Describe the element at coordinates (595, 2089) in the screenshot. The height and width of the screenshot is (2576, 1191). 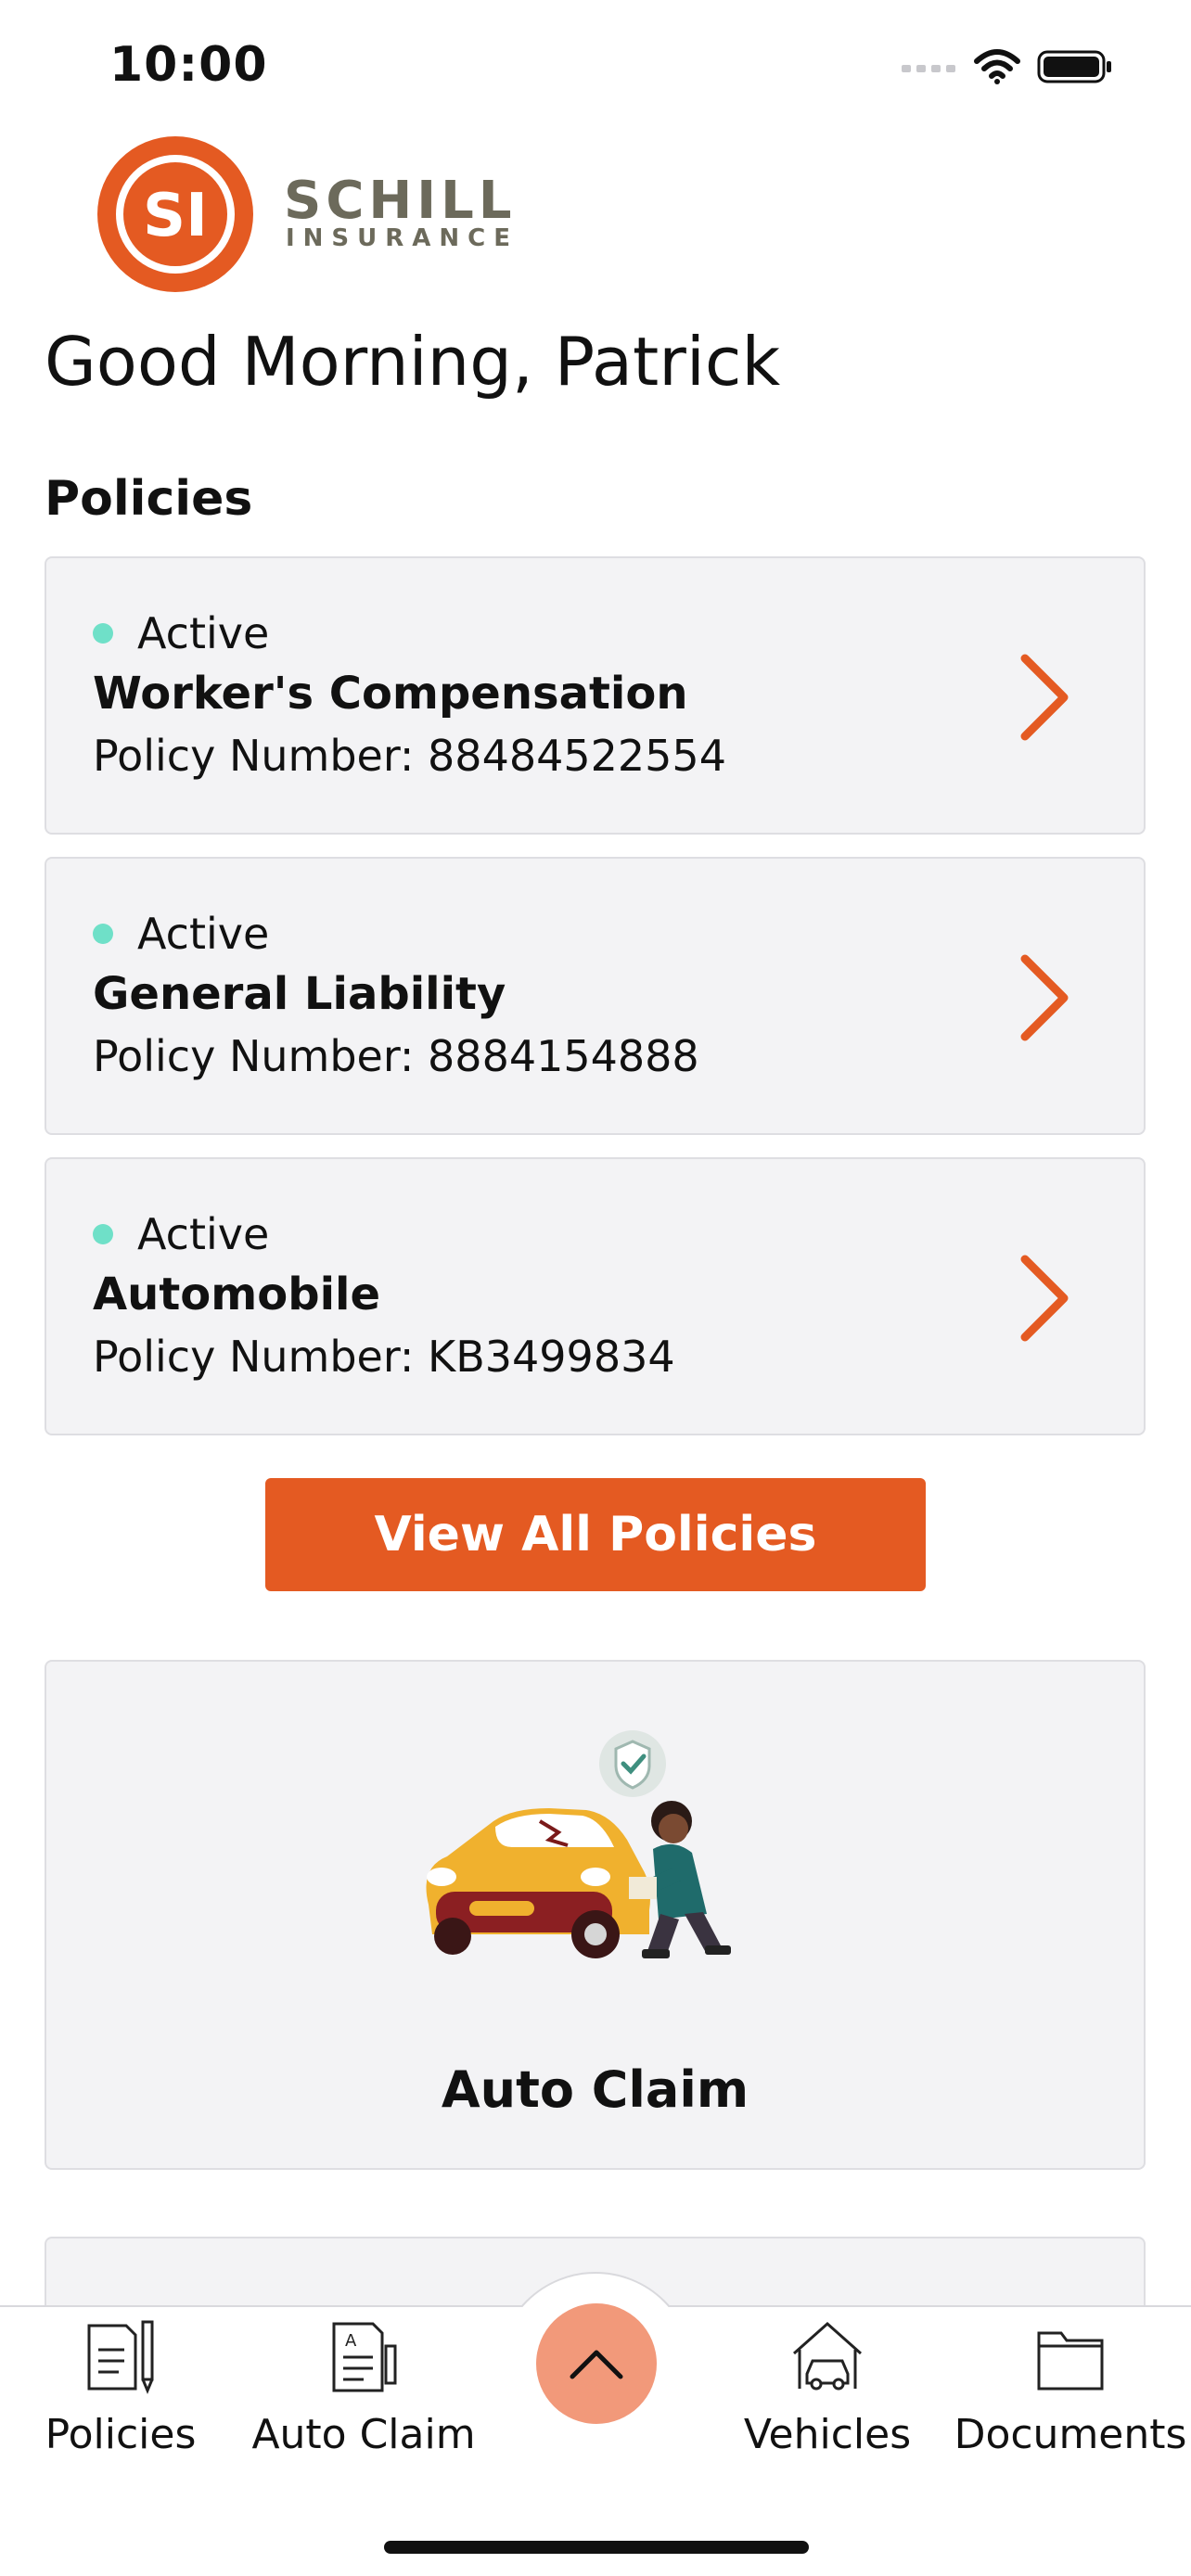
I see `auto-claim-label: Auto Claim` at that location.